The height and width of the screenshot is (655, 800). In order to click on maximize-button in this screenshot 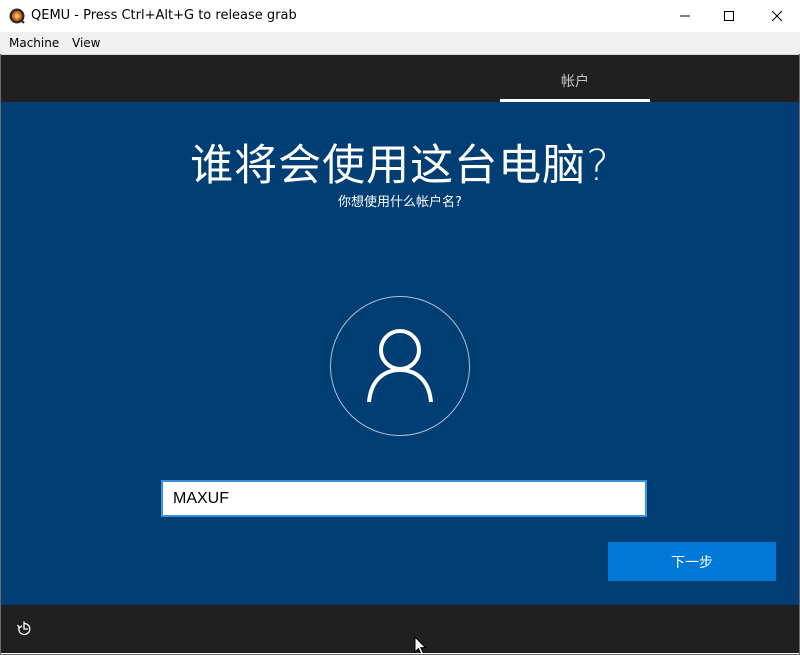, I will do `click(729, 16)`.